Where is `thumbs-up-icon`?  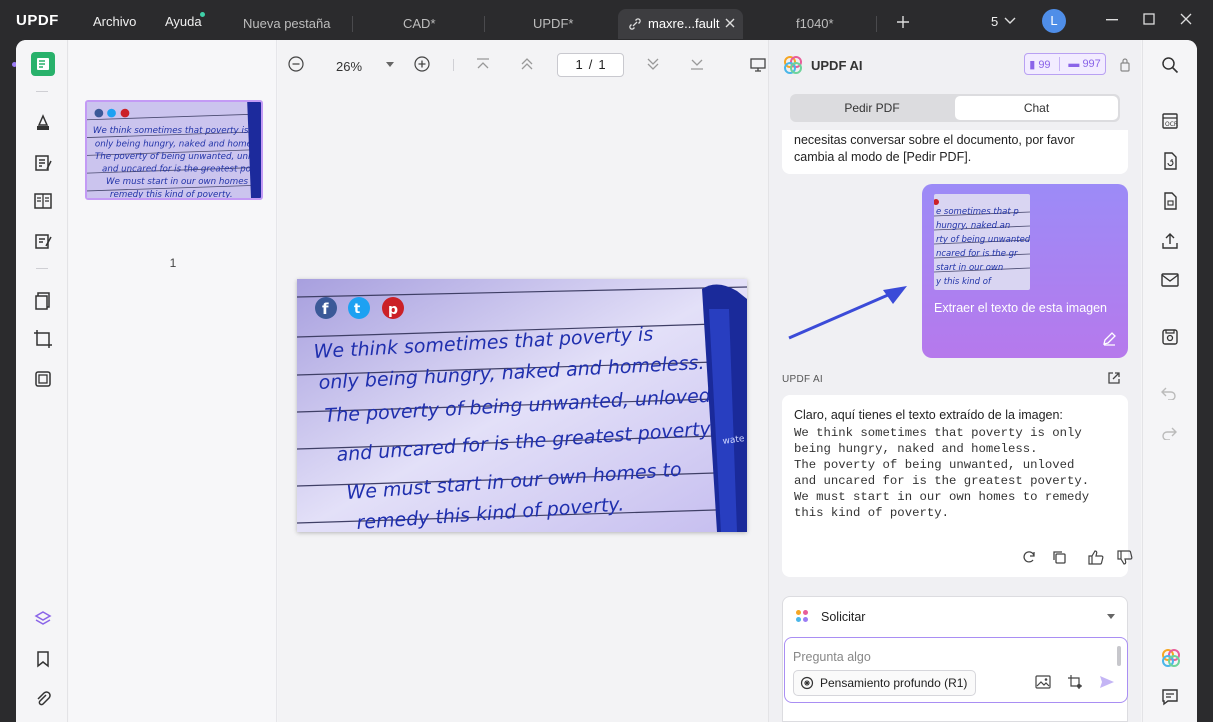 thumbs-up-icon is located at coordinates (1096, 557).